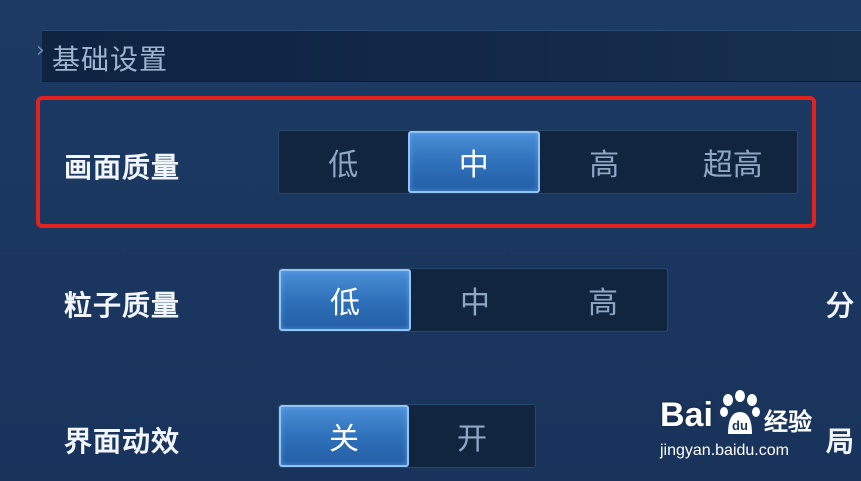  What do you see at coordinates (840, 305) in the screenshot?
I see `cutoff-label-right: 分` at bounding box center [840, 305].